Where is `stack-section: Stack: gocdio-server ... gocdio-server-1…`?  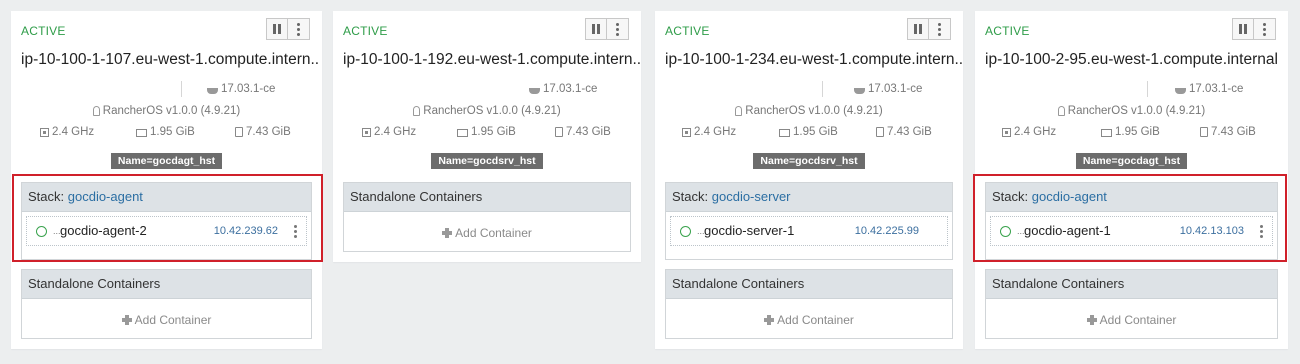
stack-section: Stack: gocdio-server ... gocdio-server-1… is located at coordinates (809, 221).